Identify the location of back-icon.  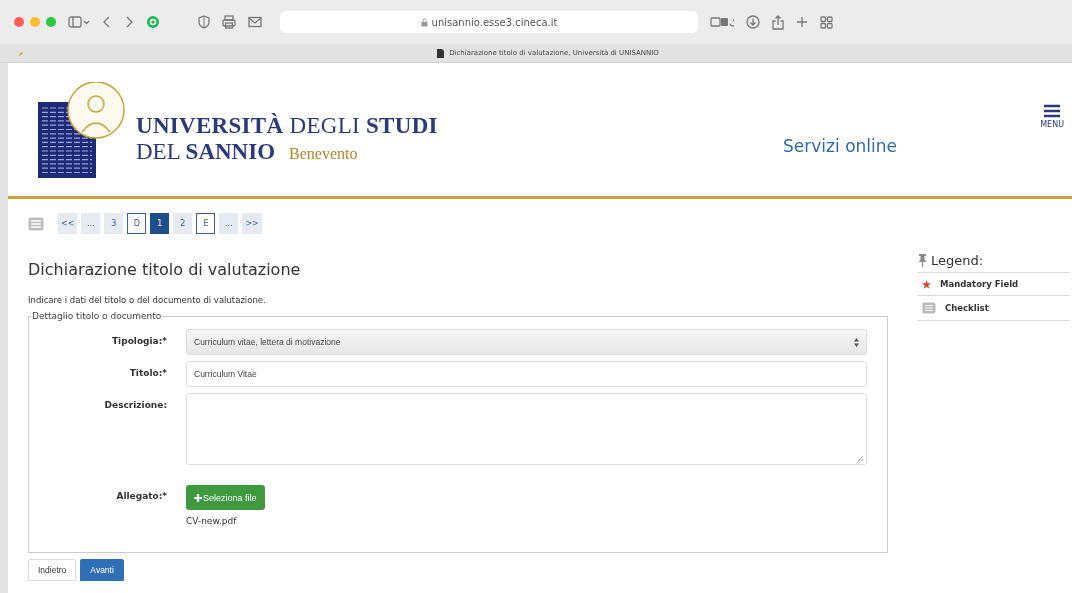
(107, 22).